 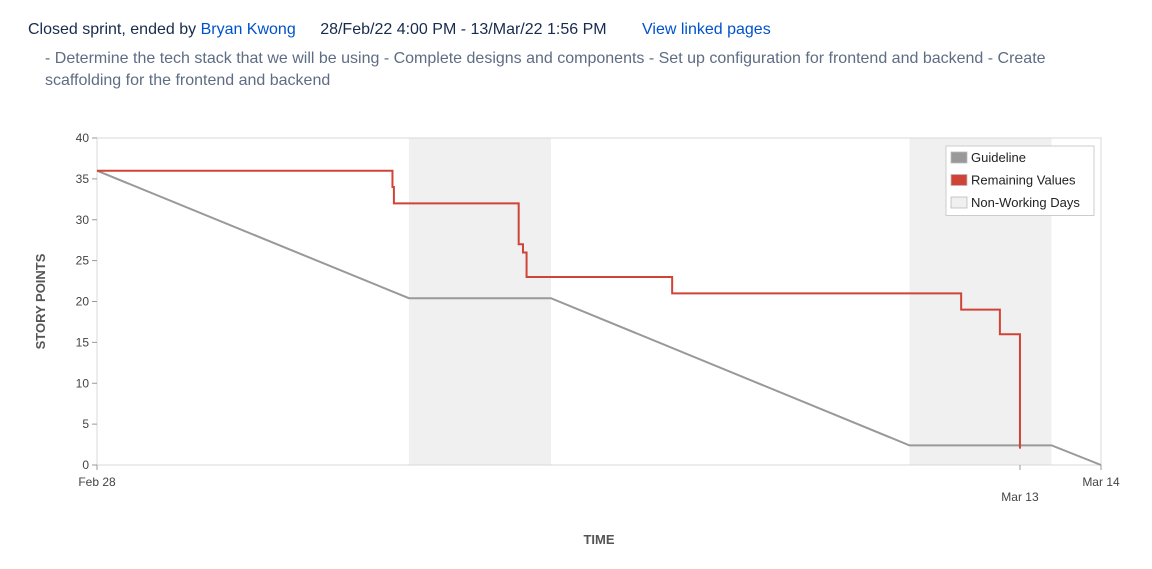 I want to click on x-tick-label: Mar 13, so click(x=1020, y=497).